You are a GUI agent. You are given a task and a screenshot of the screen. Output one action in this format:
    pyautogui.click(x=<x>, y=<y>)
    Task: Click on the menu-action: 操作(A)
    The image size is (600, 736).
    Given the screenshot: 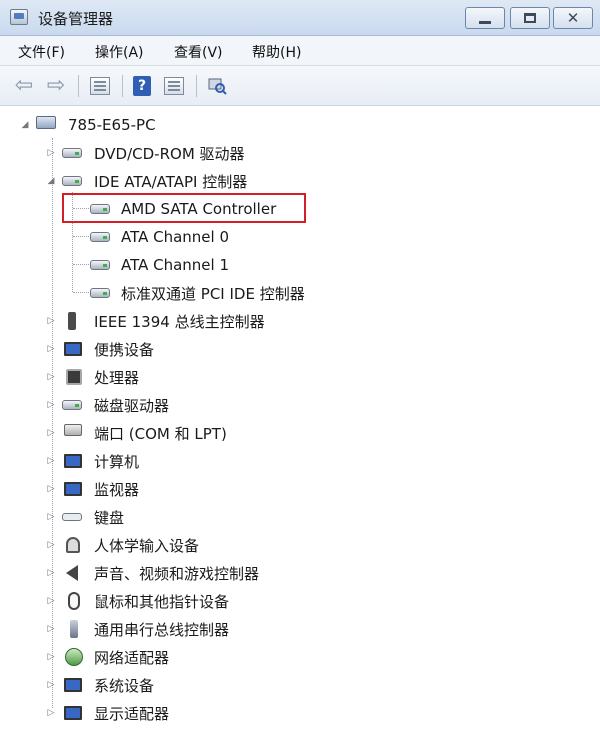 What is the action you would take?
    pyautogui.click(x=119, y=52)
    